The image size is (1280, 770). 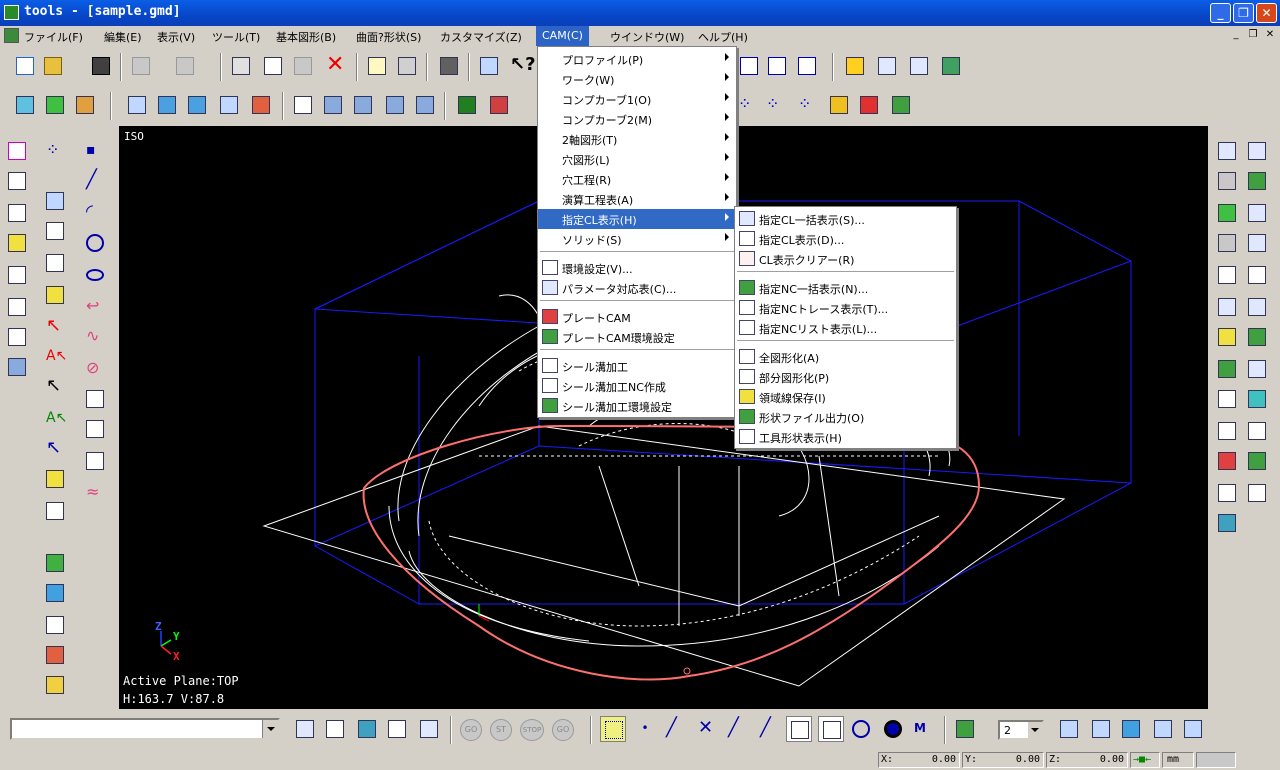 What do you see at coordinates (637, 386) in the screenshot?
I see `cam-menu-seal-groove-nc: シール溝加工NC作成` at bounding box center [637, 386].